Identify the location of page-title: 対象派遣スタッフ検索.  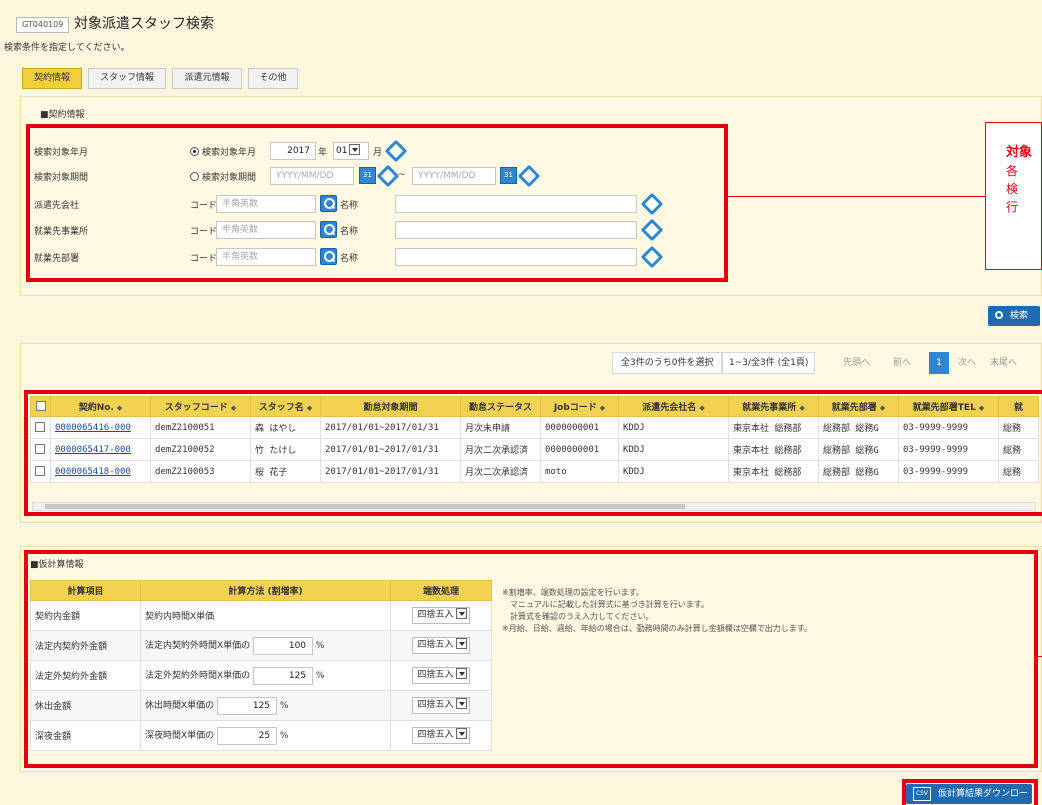
(144, 24).